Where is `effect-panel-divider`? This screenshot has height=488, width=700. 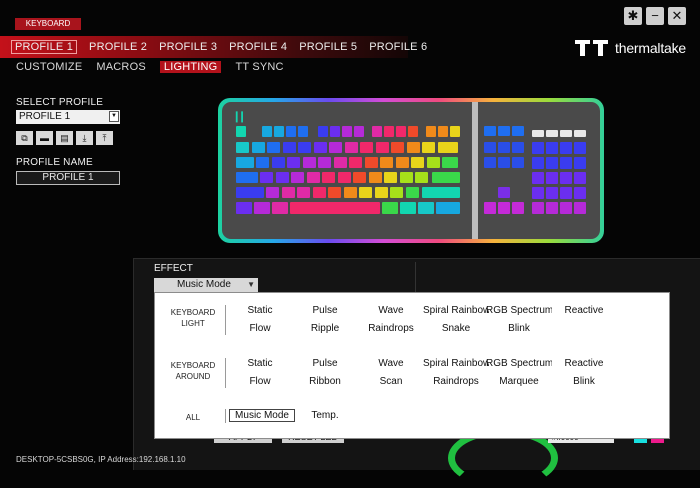
effect-panel-divider is located at coordinates (415, 278).